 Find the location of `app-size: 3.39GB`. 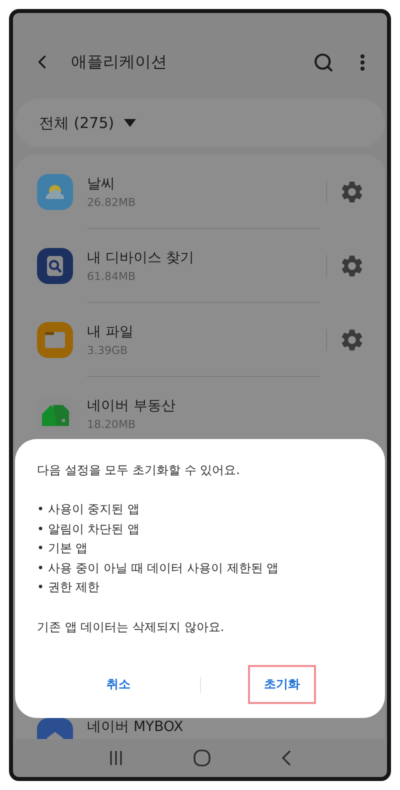

app-size: 3.39GB is located at coordinates (108, 350).